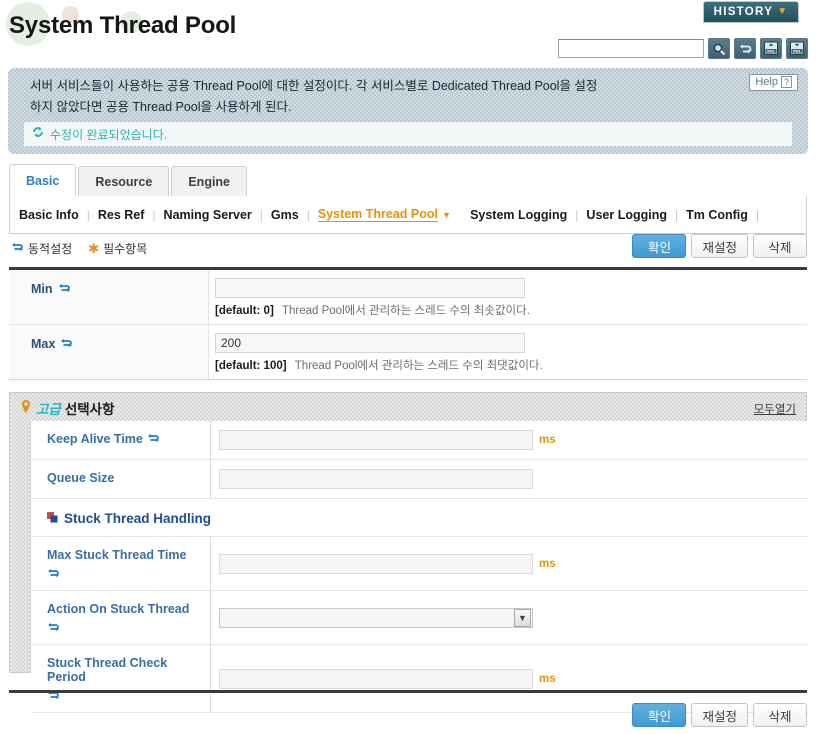 This screenshot has width=816, height=734. What do you see at coordinates (43, 344) in the screenshot?
I see `field-label-max-text: Max` at bounding box center [43, 344].